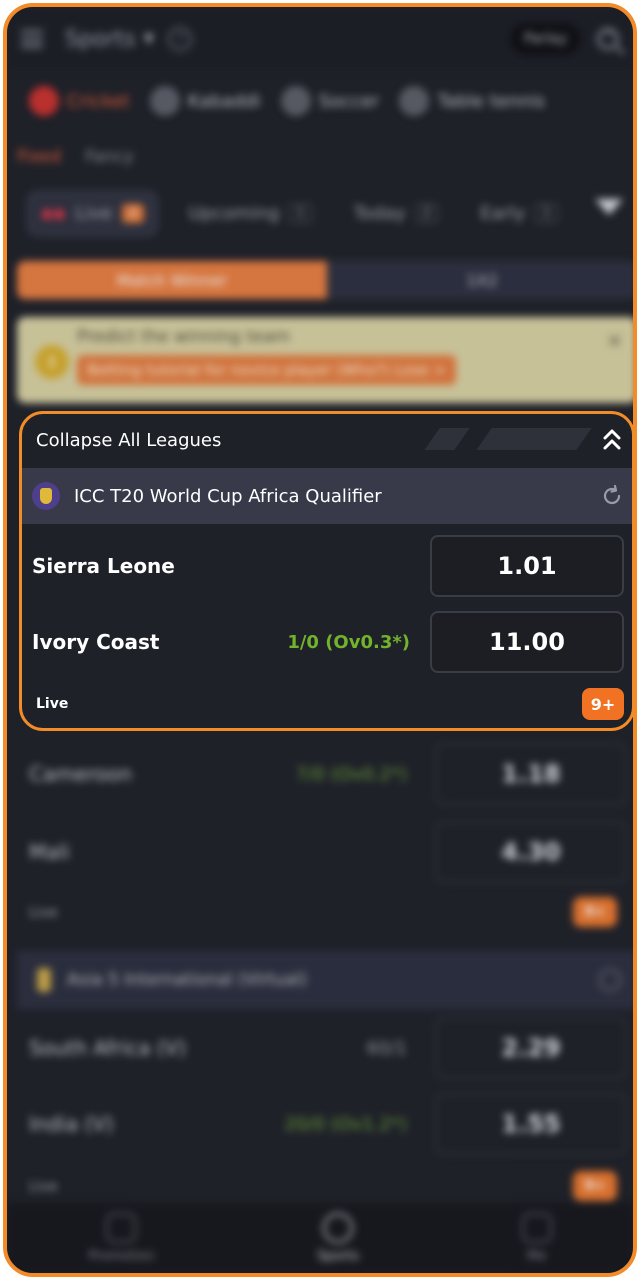  I want to click on filter-icon, so click(609, 207).